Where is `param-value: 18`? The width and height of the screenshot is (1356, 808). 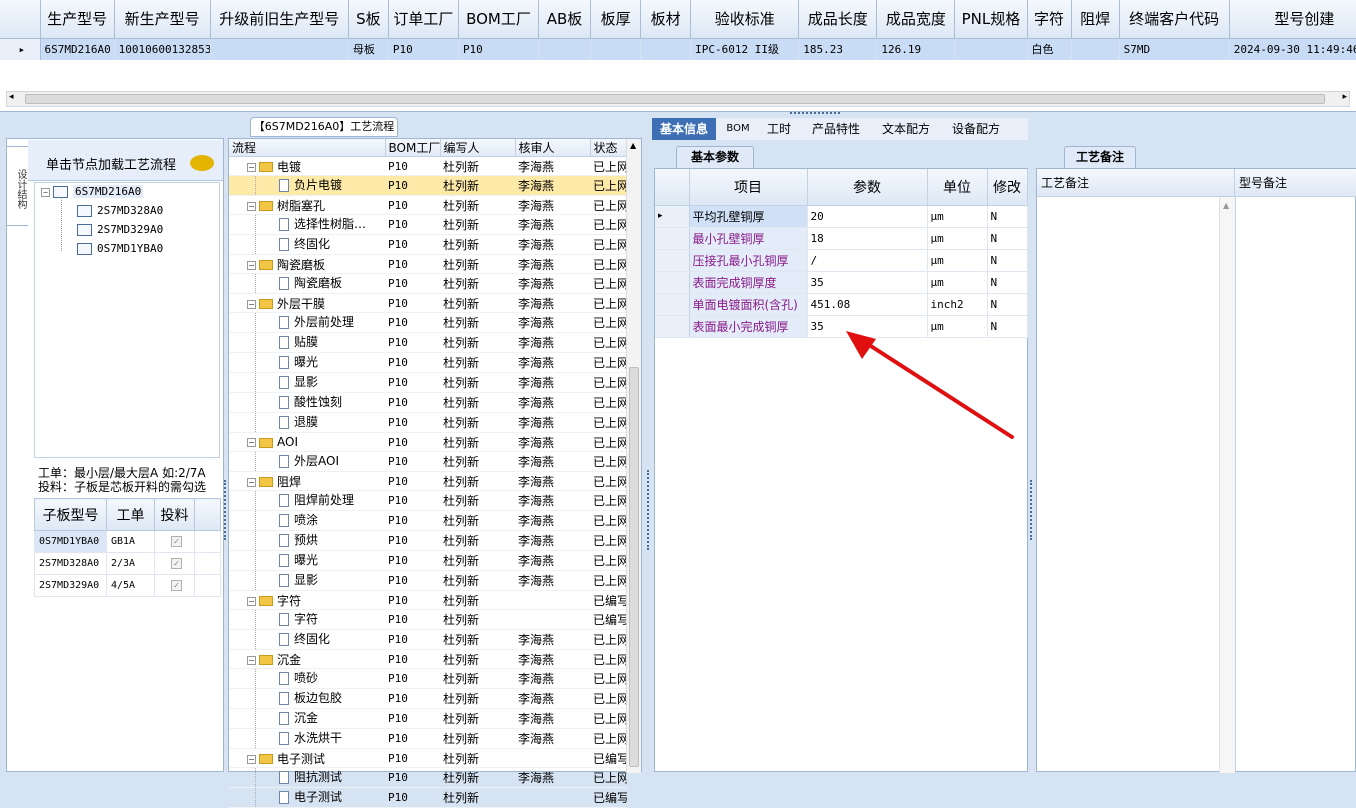
param-value: 18 is located at coordinates (867, 238).